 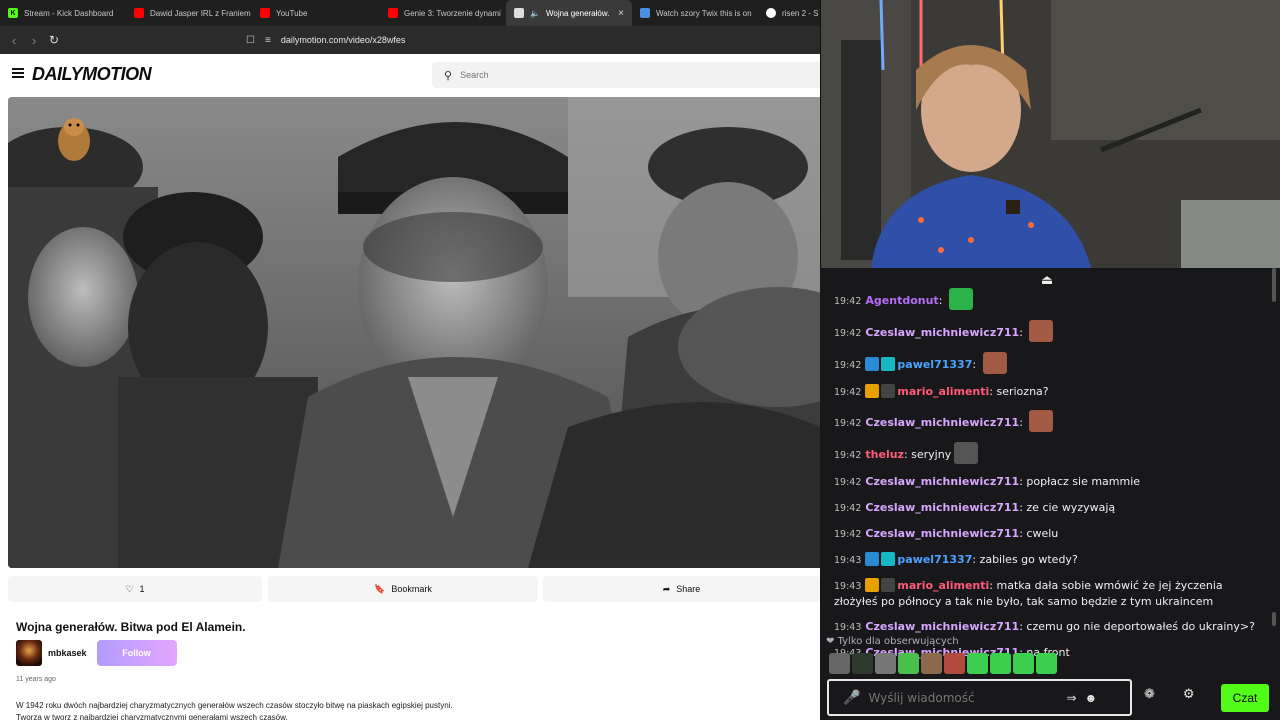 I want to click on site-info-icon: ≡, so click(x=268, y=40).